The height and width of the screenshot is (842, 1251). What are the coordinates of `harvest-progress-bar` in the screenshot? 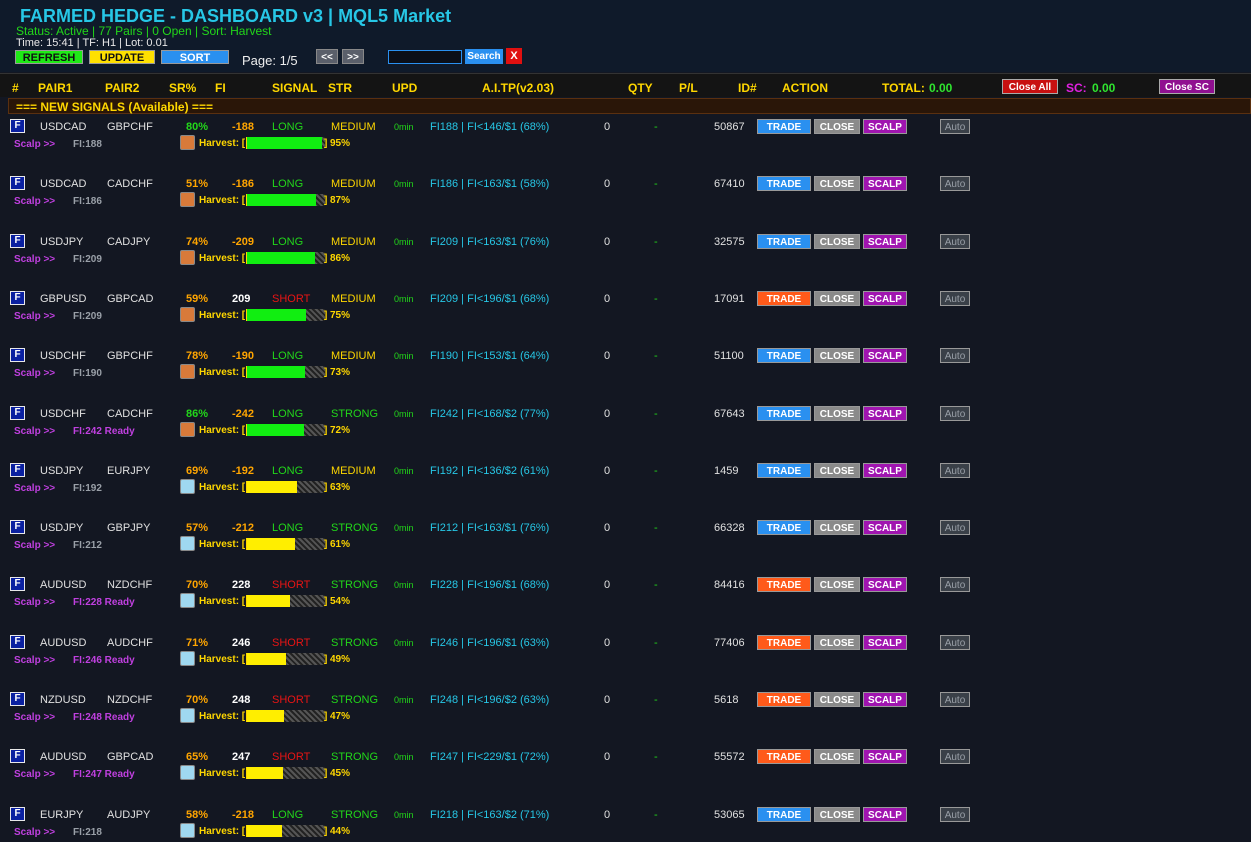 It's located at (285, 257).